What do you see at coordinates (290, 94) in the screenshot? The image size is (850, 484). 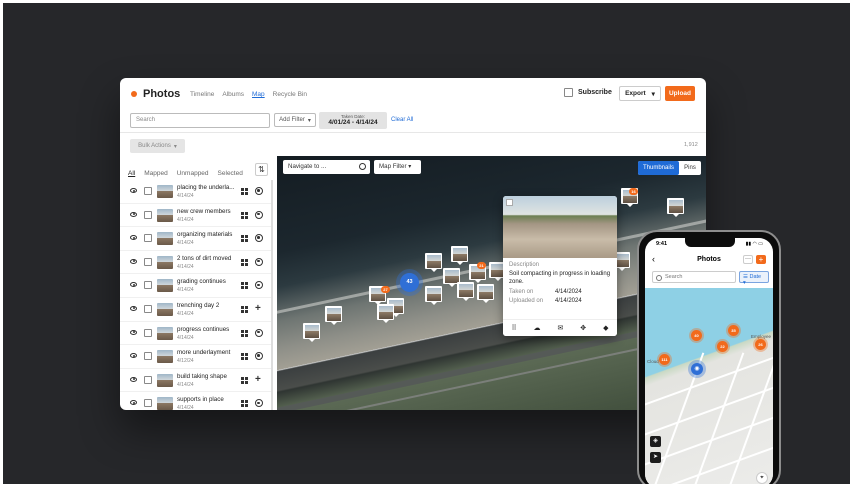 I see `tab-recycle-bin: Recycle Bin` at bounding box center [290, 94].